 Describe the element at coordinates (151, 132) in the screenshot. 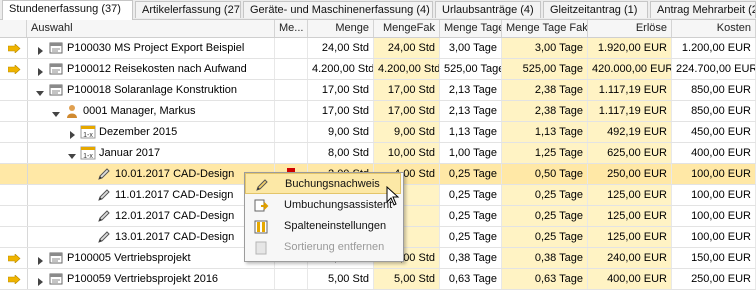

I see `cell-auswahl: 1-x Dezember 2015` at that location.